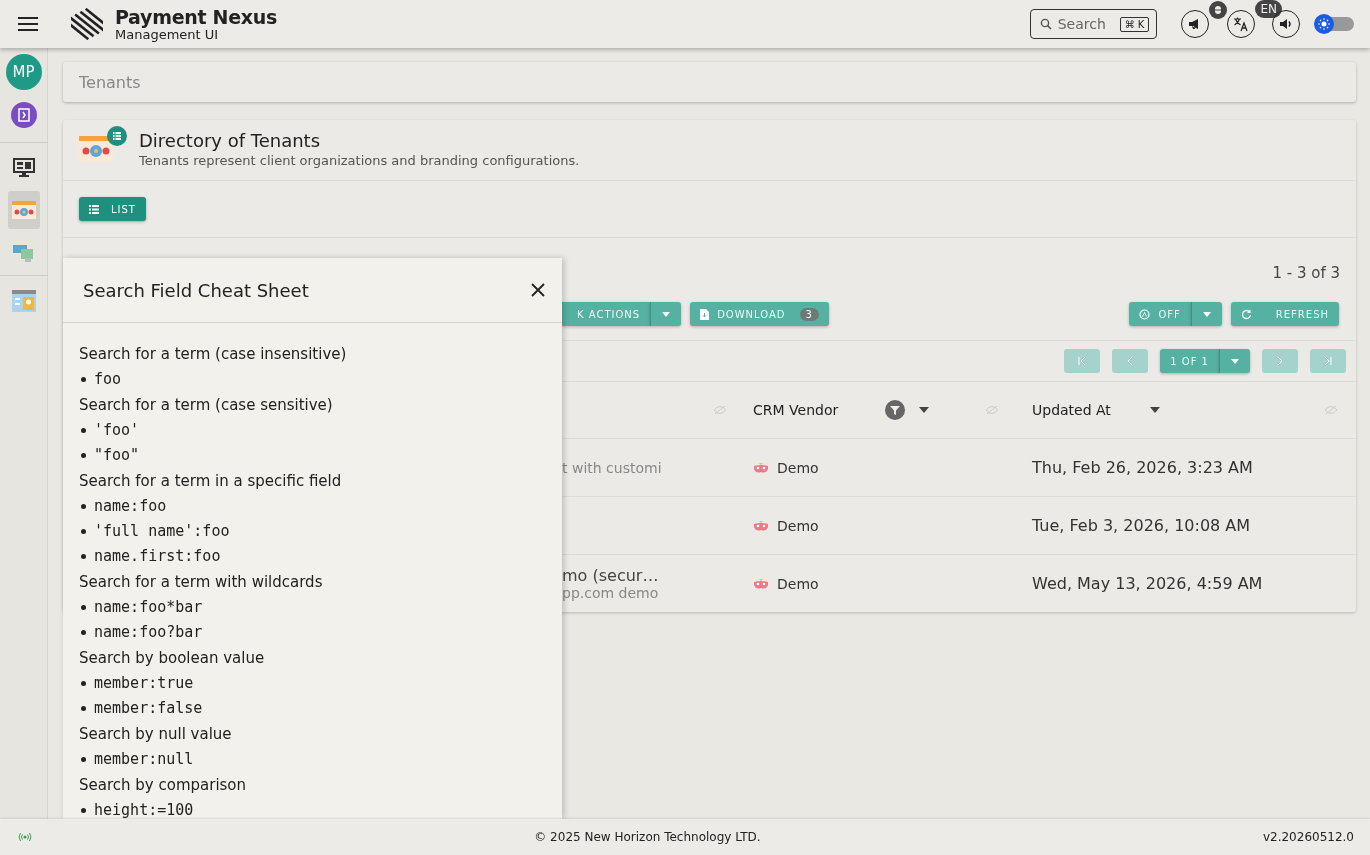 This screenshot has width=1370, height=855. I want to click on updated-date: Thu, Feb 26, 2026, 3:23 AM, so click(1142, 467).